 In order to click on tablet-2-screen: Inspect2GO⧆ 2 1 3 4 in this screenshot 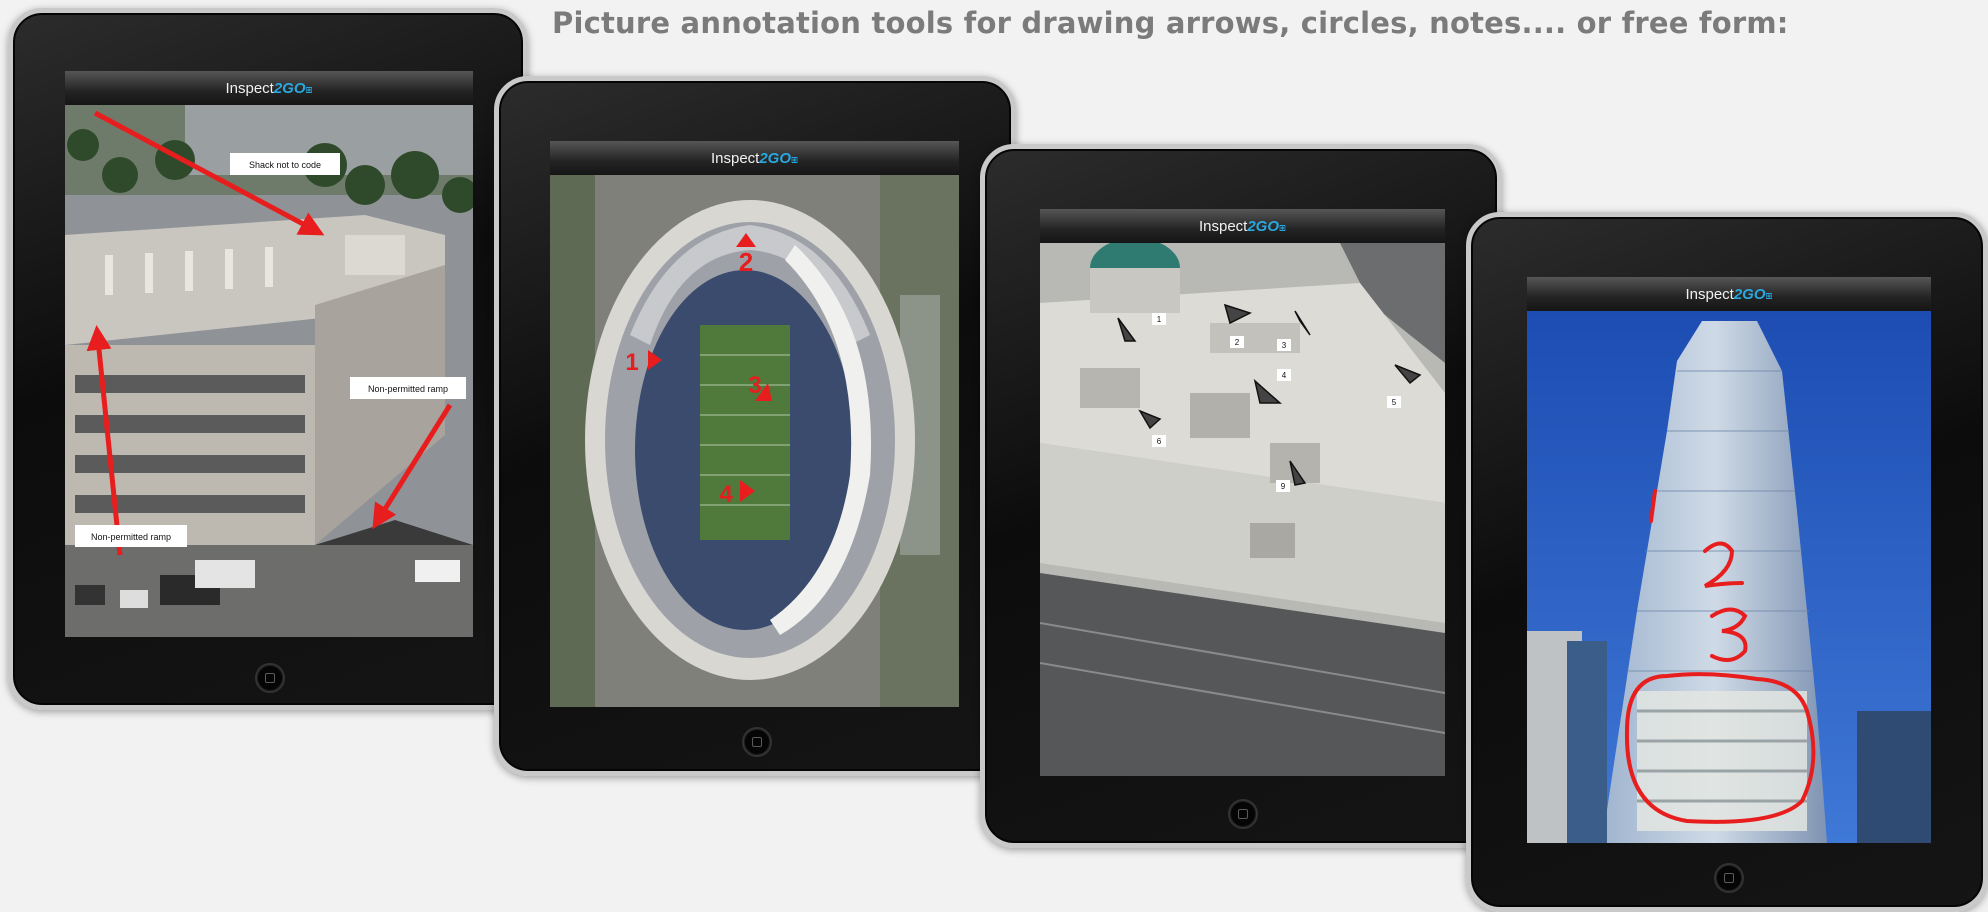, I will do `click(754, 424)`.